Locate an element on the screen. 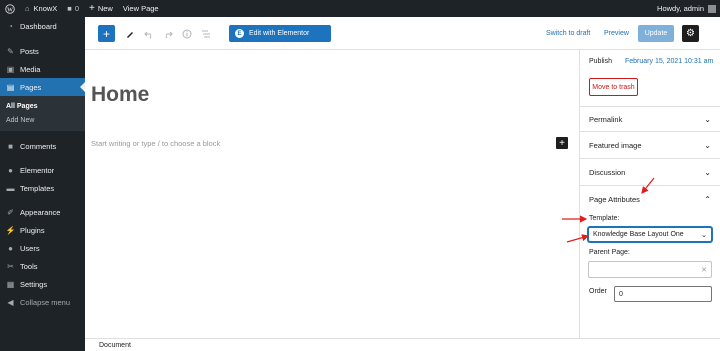 The image size is (720, 351). pencil-icon is located at coordinates (129, 34).